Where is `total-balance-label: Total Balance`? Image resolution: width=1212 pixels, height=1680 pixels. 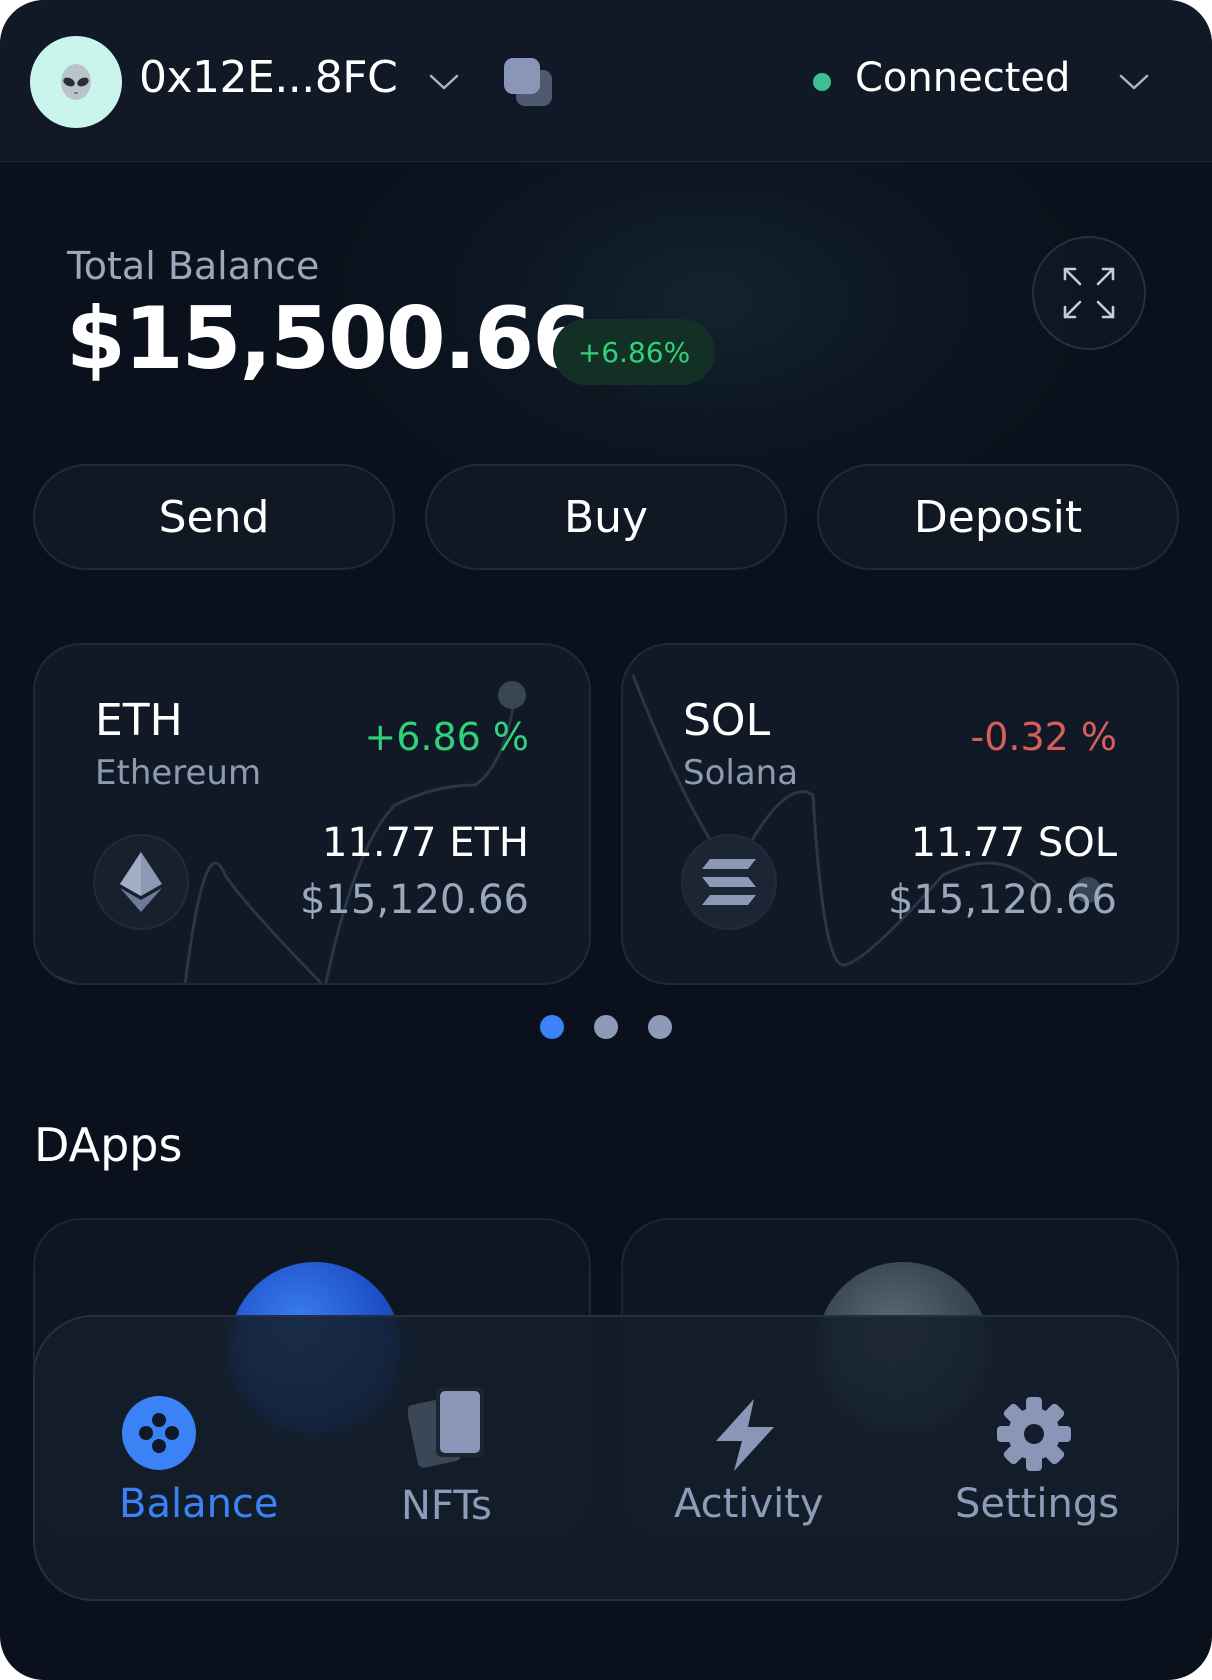
total-balance-label: Total Balance is located at coordinates (193, 266).